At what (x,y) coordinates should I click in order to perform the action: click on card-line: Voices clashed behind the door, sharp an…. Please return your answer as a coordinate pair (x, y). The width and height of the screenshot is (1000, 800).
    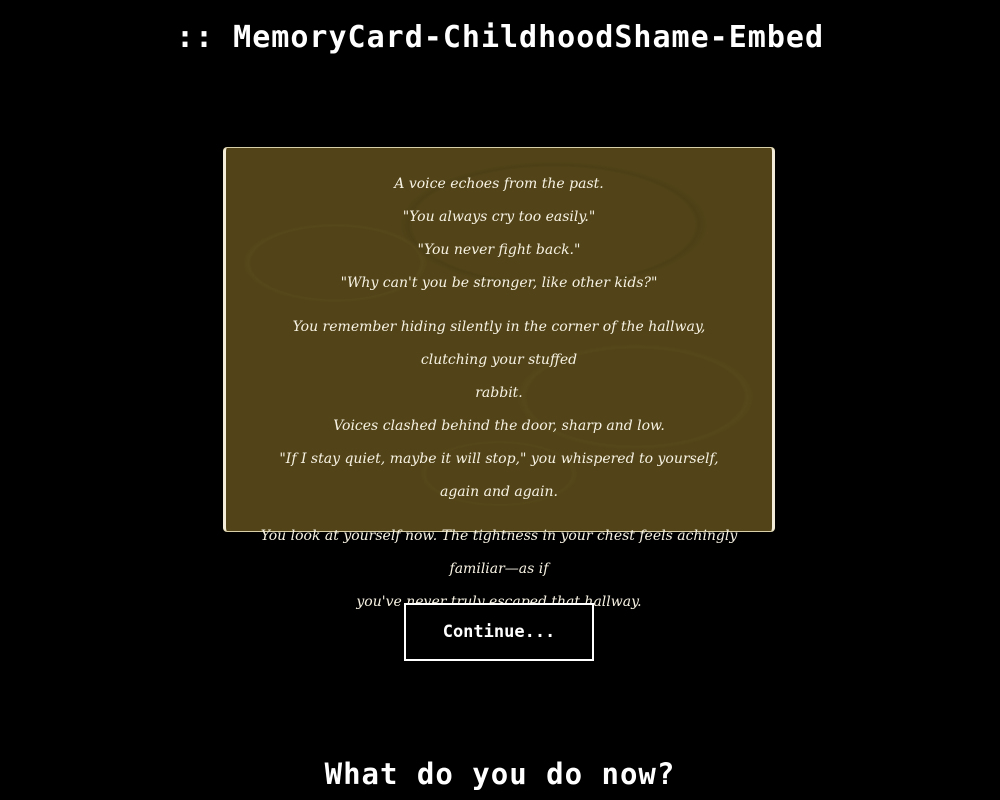
    Looking at the image, I should click on (499, 426).